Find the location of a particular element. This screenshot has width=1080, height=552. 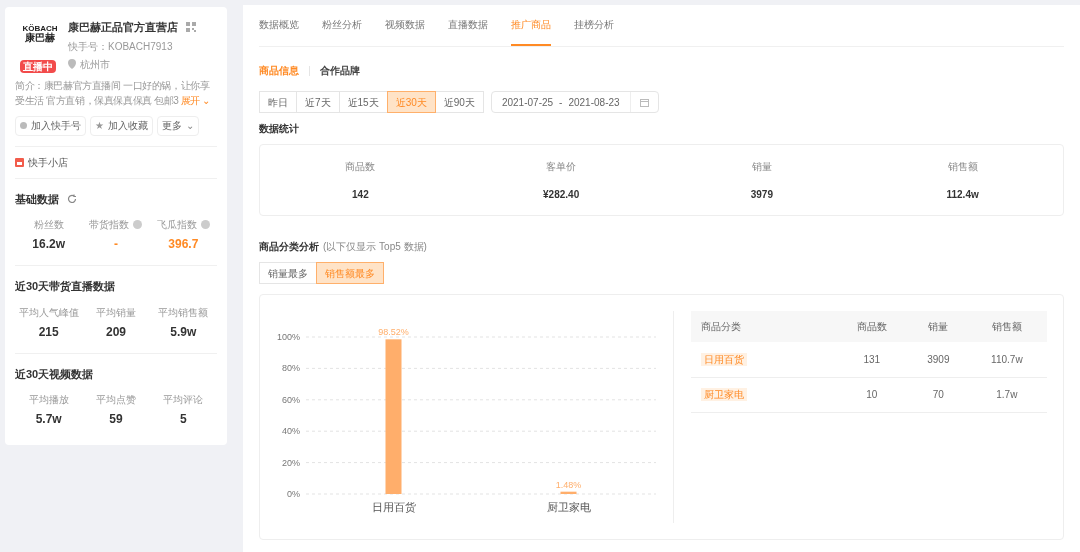

range-button: 昨日 is located at coordinates (278, 102).